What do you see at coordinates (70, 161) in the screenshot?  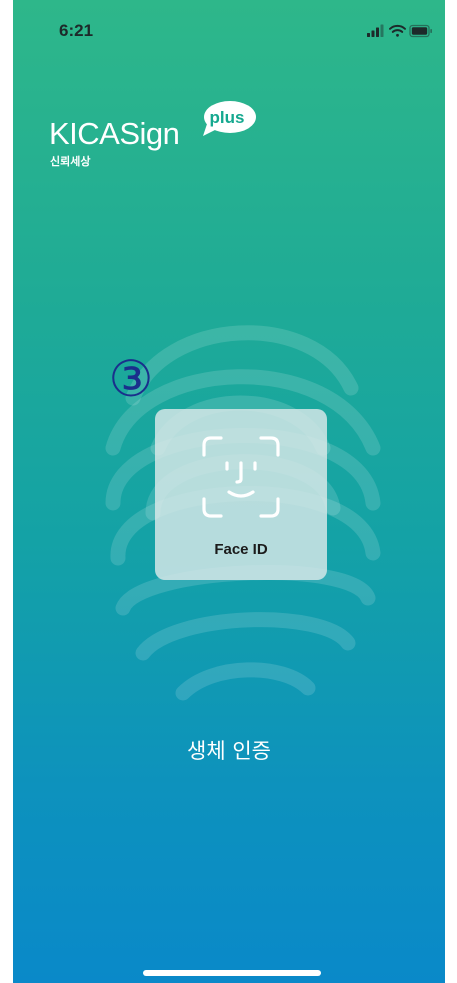 I see `logo-subtitle: 신뢰세상` at bounding box center [70, 161].